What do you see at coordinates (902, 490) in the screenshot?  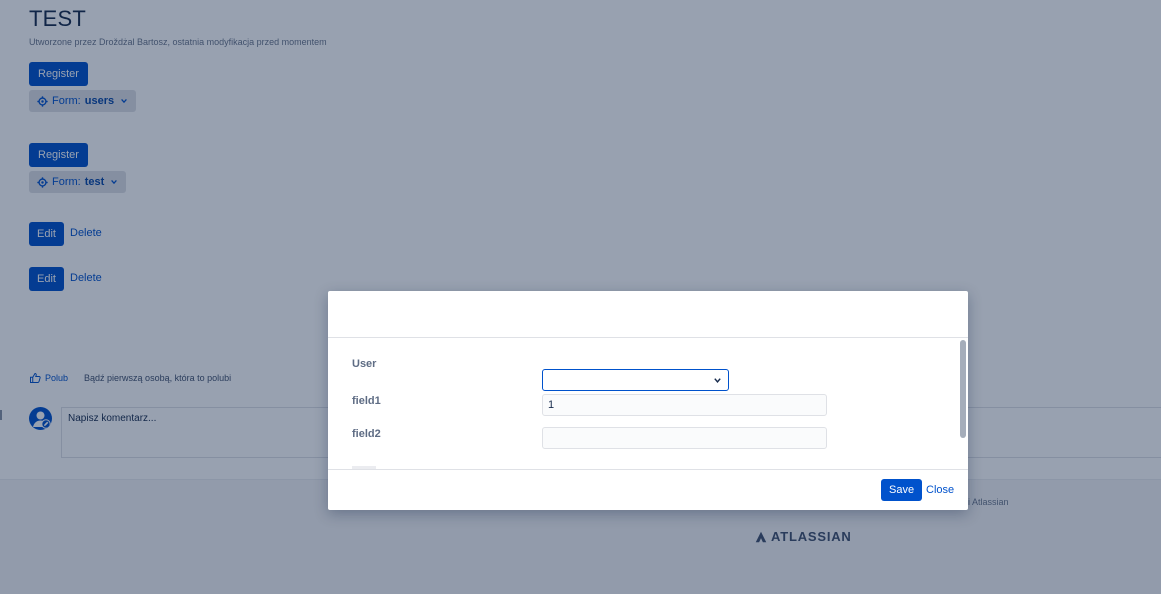 I see `save-button: Save` at bounding box center [902, 490].